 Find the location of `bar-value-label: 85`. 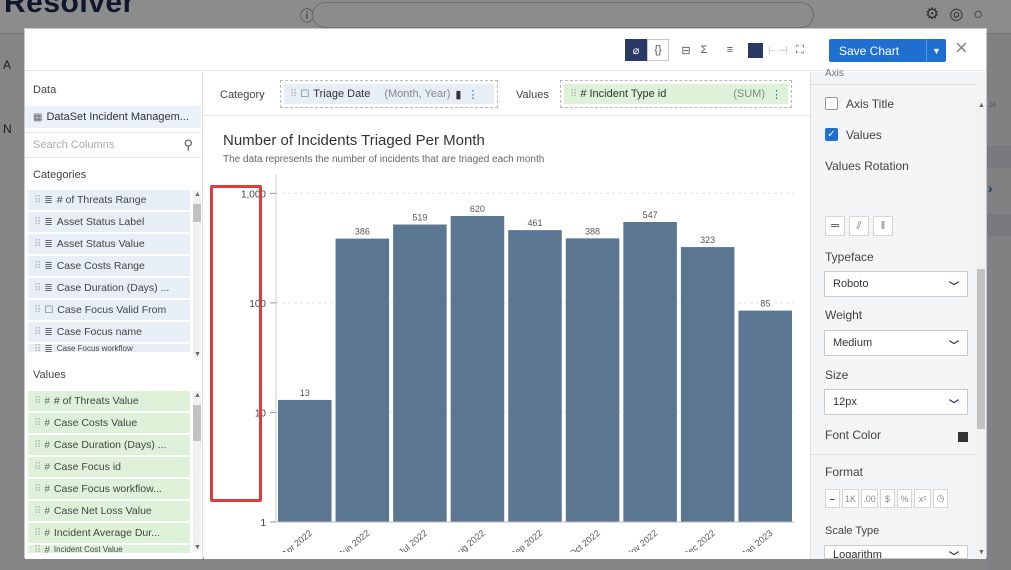

bar-value-label: 85 is located at coordinates (765, 304).